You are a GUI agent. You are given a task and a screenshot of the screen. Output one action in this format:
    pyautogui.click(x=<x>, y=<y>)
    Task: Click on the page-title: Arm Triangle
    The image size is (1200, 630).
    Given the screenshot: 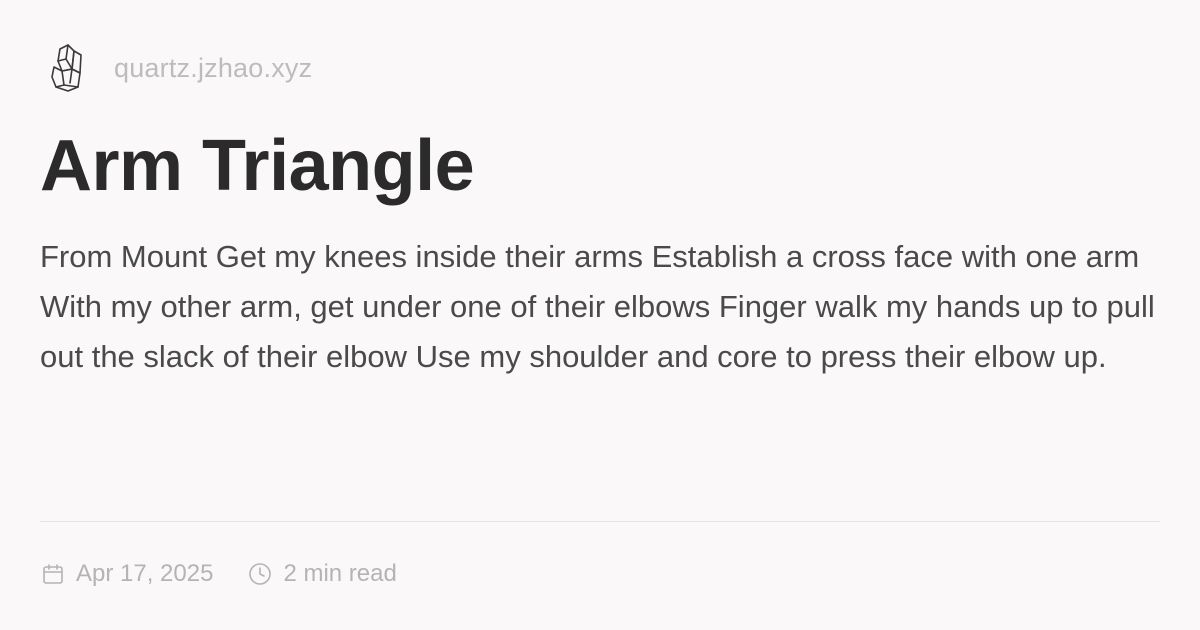 What is the action you would take?
    pyautogui.click(x=257, y=166)
    